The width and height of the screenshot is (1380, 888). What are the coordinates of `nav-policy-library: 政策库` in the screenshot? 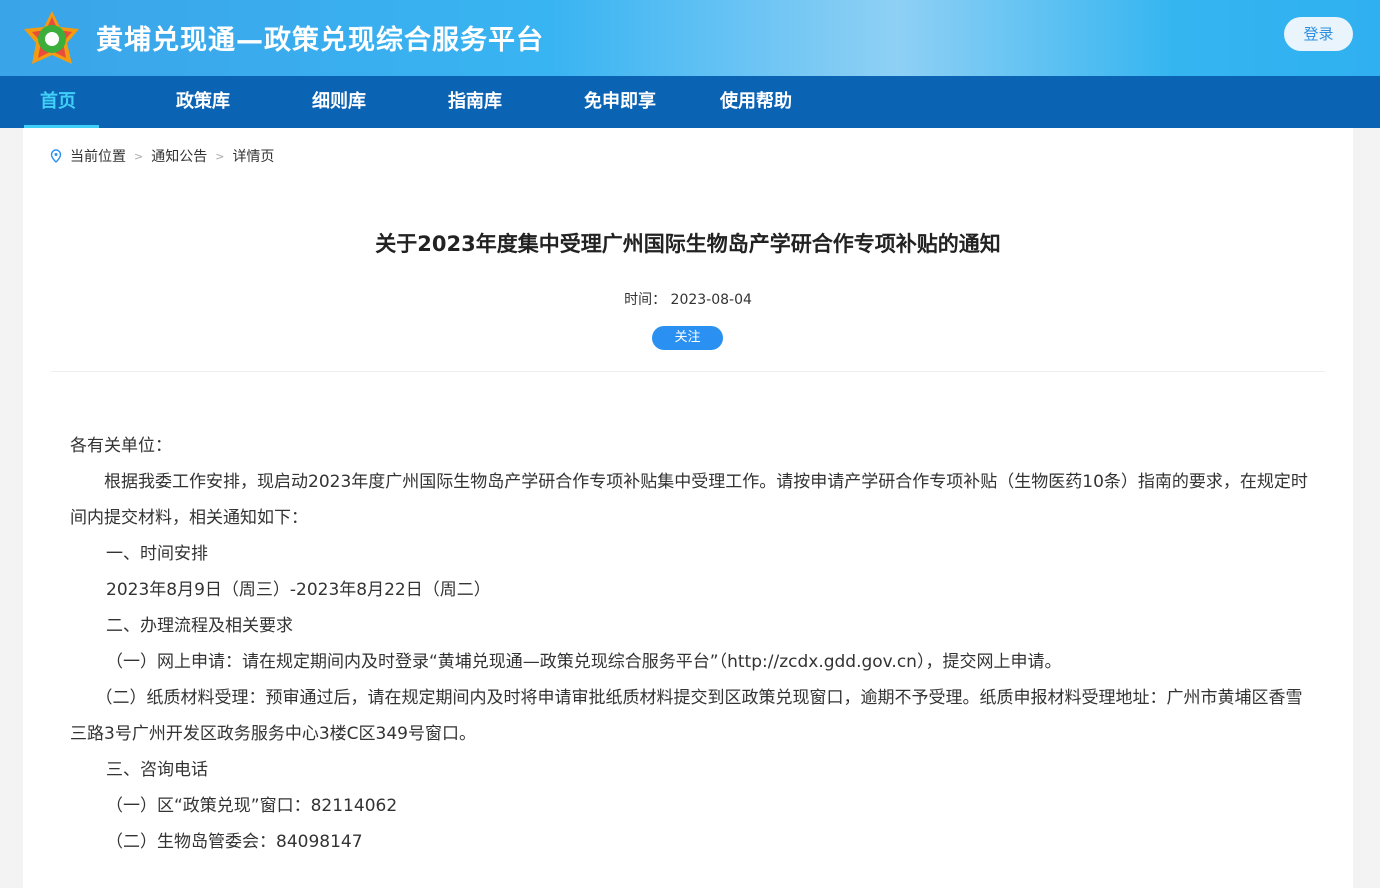 It's located at (228, 102).